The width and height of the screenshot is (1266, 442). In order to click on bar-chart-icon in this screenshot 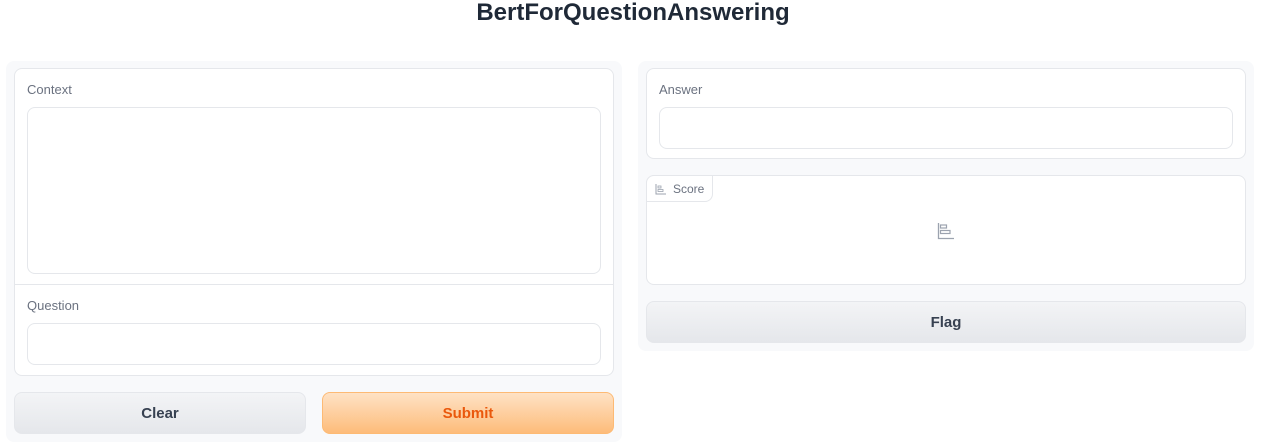, I will do `click(660, 188)`.